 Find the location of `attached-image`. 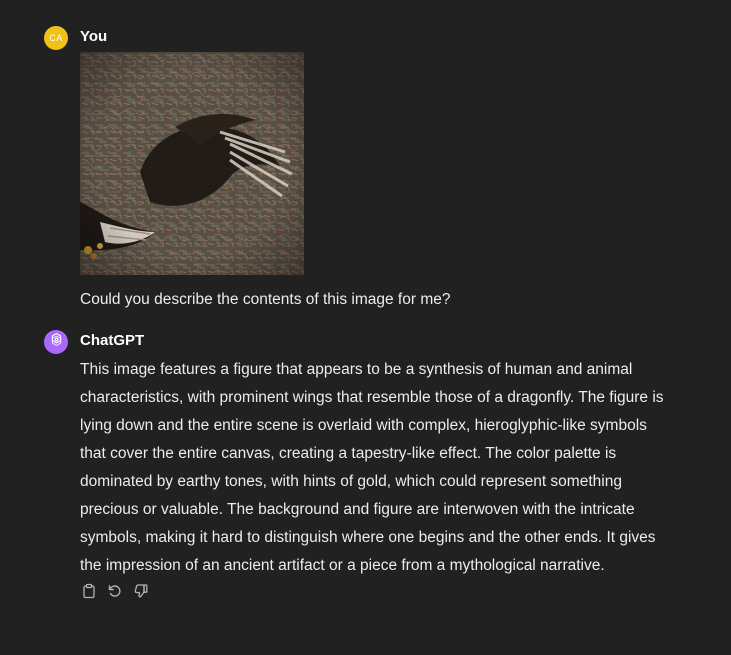

attached-image is located at coordinates (192, 163).